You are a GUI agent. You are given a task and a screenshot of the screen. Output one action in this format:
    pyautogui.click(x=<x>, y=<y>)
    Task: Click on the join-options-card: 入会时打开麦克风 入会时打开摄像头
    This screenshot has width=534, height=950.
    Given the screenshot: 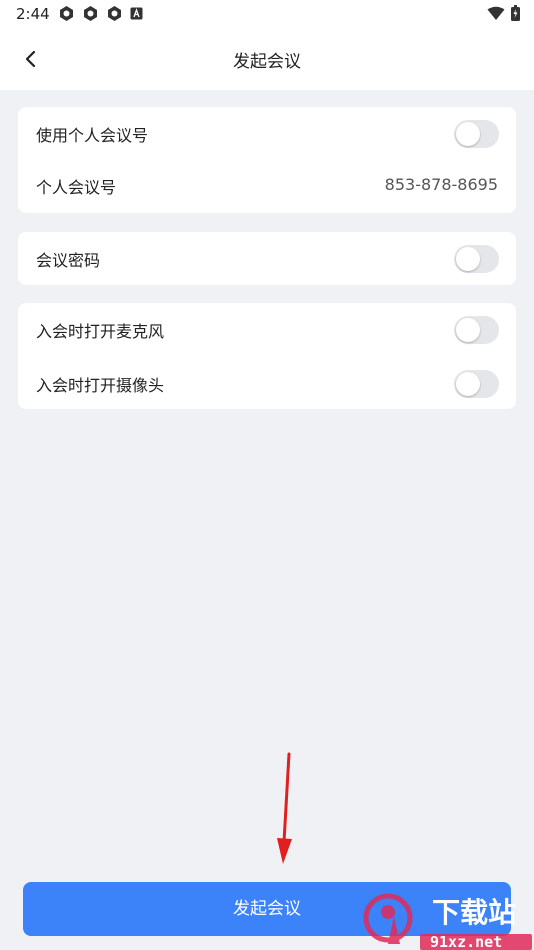 What is the action you would take?
    pyautogui.click(x=267, y=356)
    